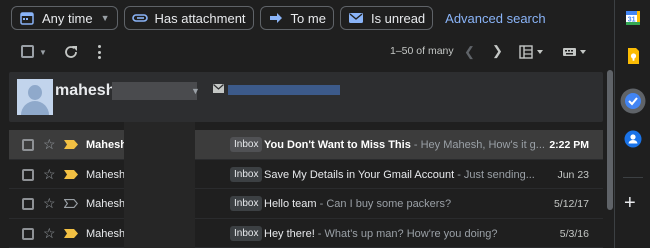  What do you see at coordinates (284, 90) in the screenshot?
I see `redacted-email-block` at bounding box center [284, 90].